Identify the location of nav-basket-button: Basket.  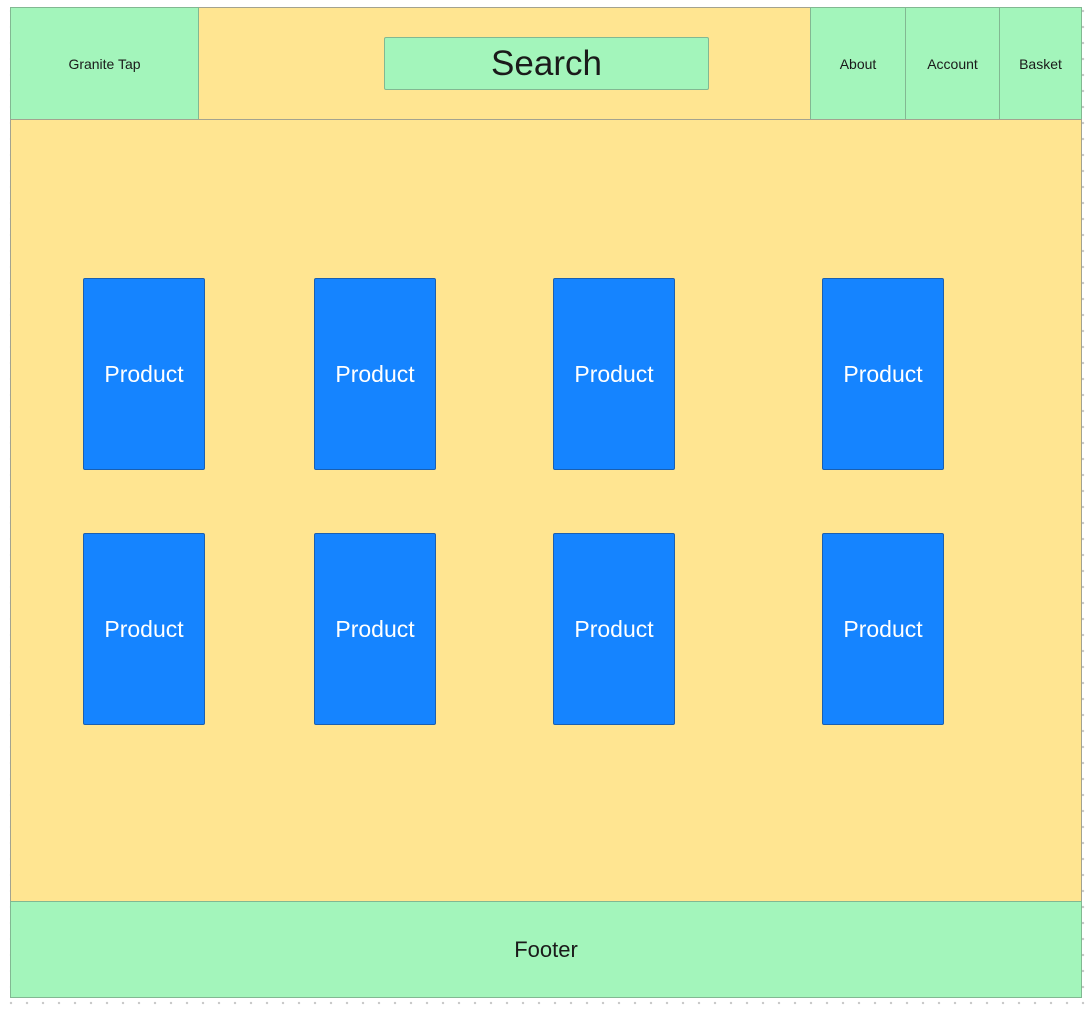
(1040, 63).